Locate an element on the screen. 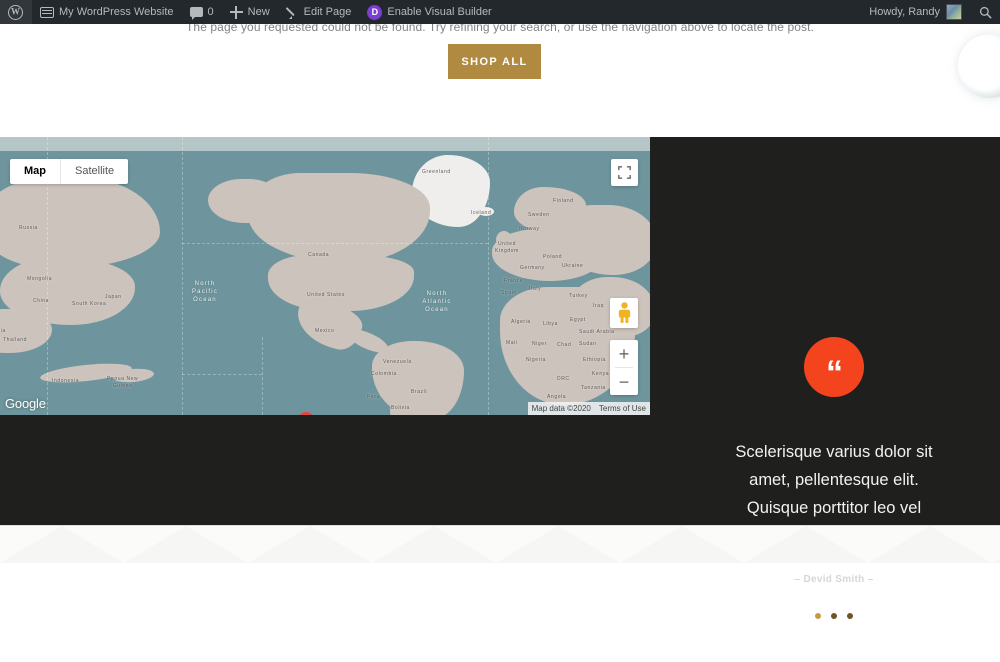  map-attribution-bar: Map data ©2020 Terms of Use is located at coordinates (588, 408).